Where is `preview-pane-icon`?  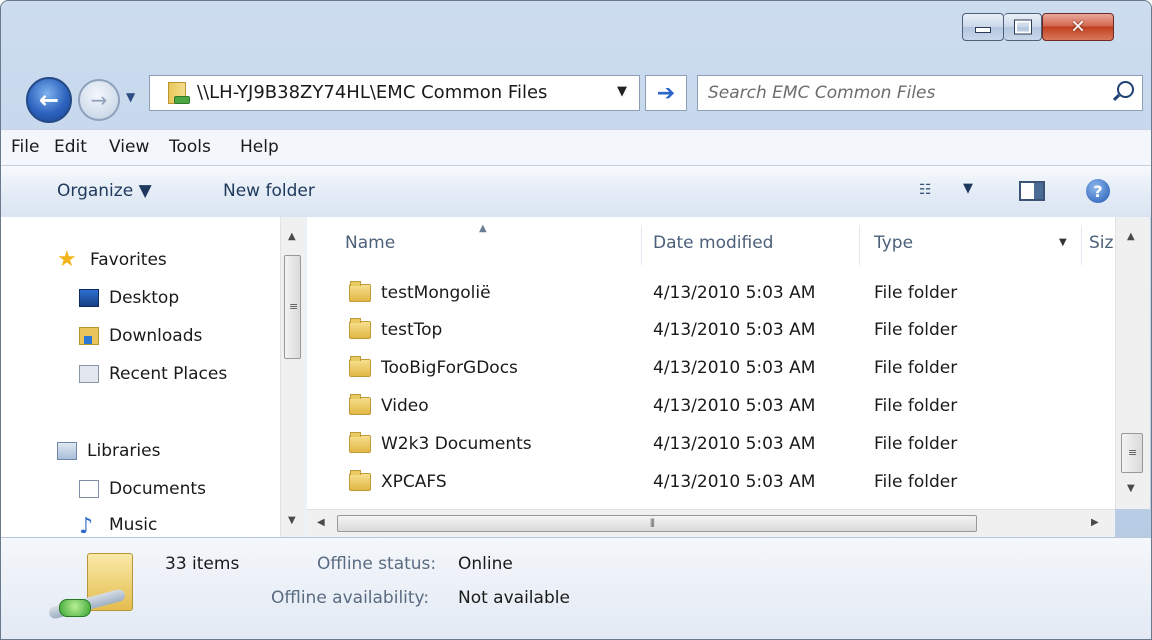
preview-pane-icon is located at coordinates (1032, 191).